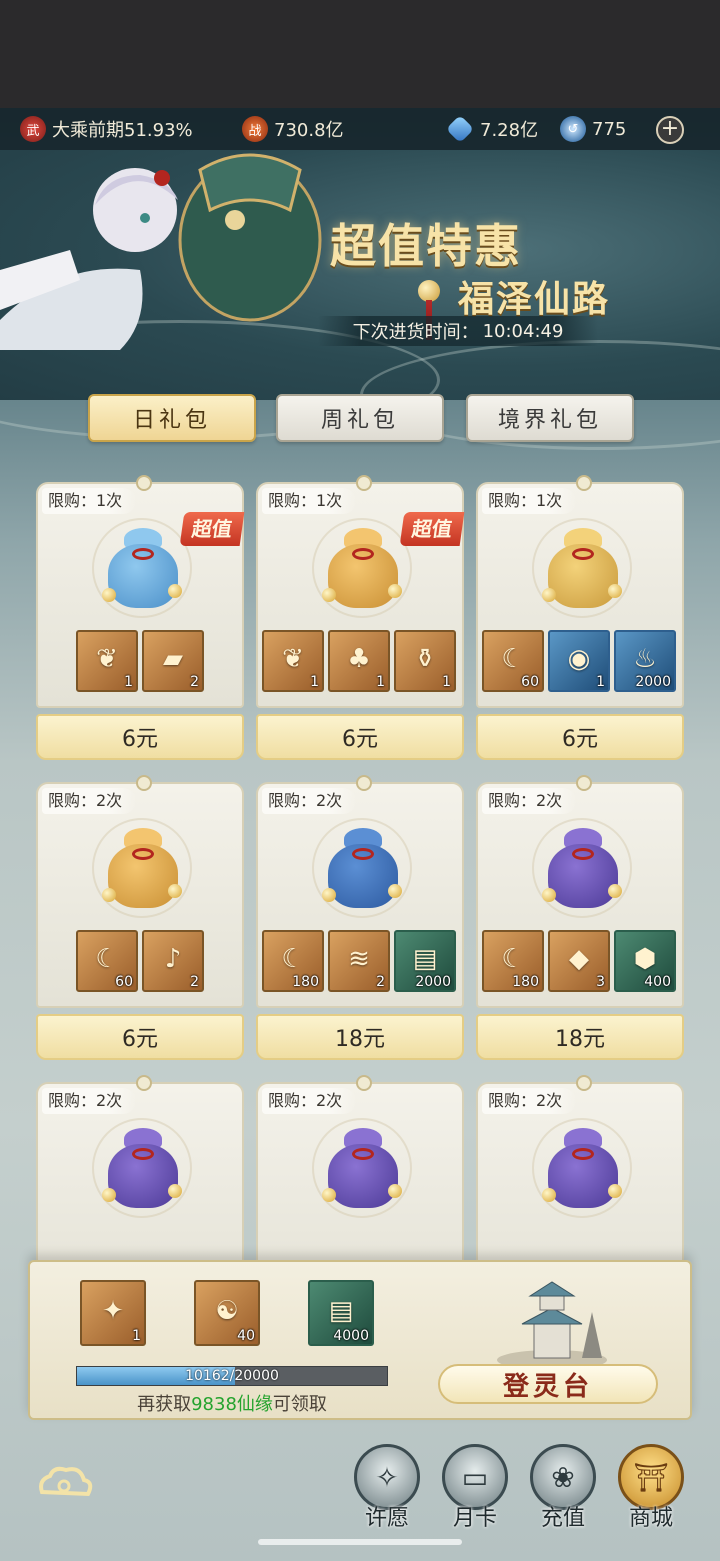  What do you see at coordinates (548, 1384) in the screenshot?
I see `ascend-platform-button: 登灵台` at bounding box center [548, 1384].